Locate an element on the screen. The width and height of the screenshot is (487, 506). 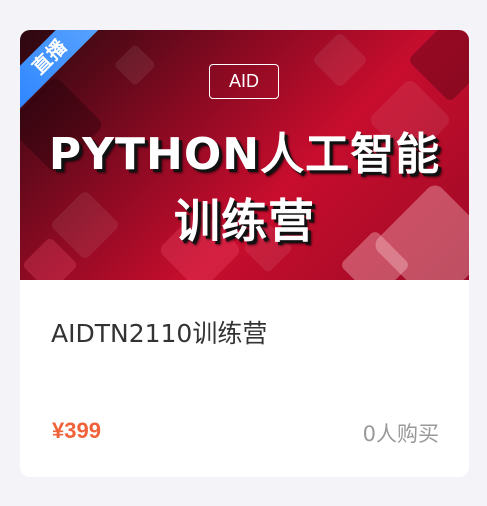
category-tag: AID is located at coordinates (244, 81).